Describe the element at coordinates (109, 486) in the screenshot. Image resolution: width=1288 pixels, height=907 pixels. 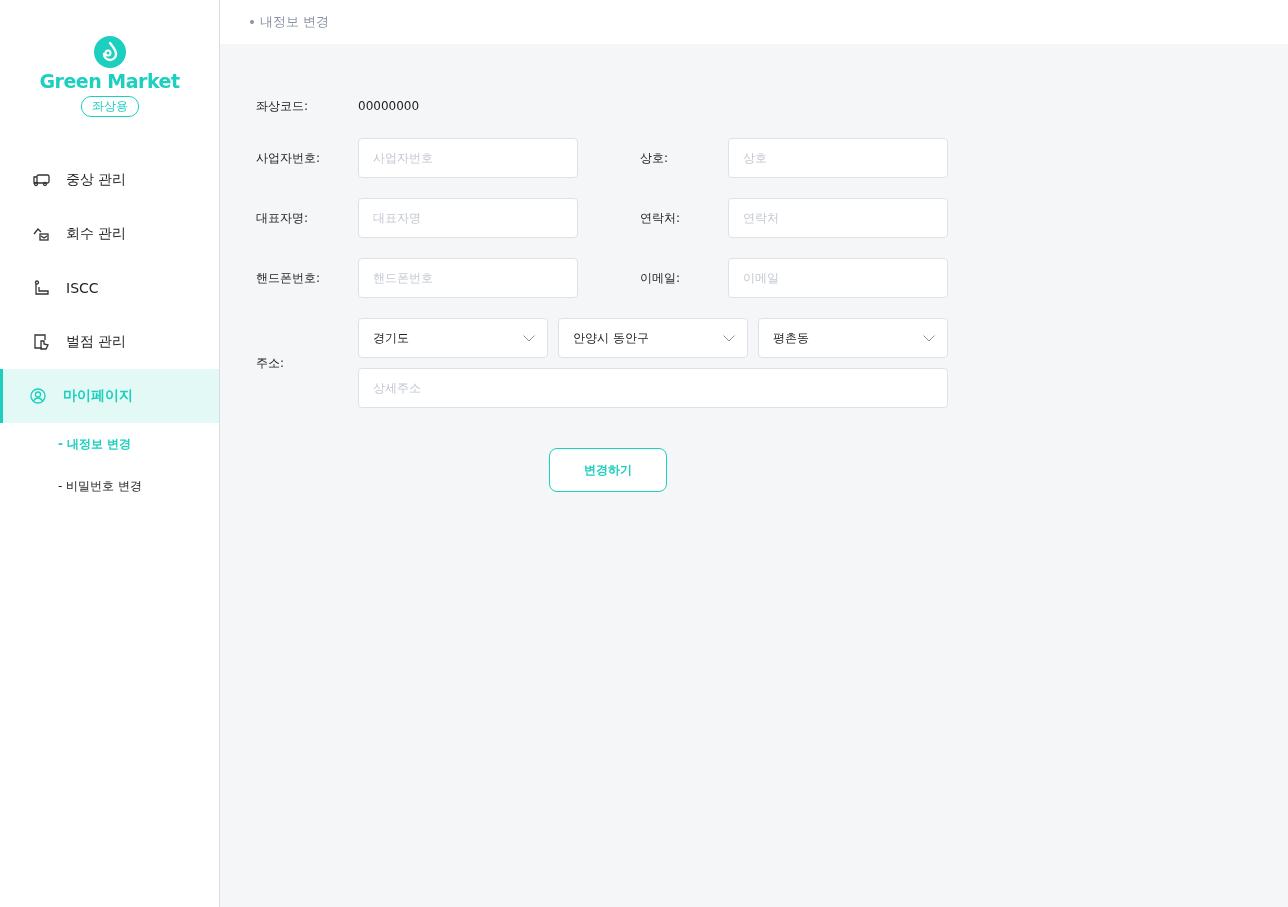
I see `submenu-item: - 비밀번호 변경` at that location.